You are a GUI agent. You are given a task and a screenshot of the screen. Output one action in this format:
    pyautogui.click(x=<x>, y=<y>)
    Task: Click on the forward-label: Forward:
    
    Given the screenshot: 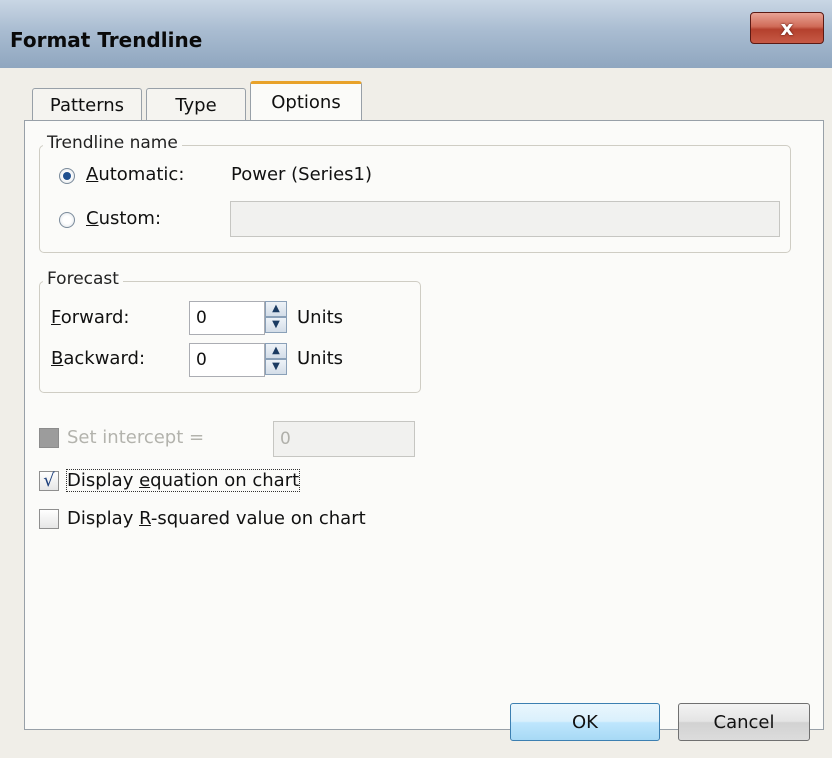 What is the action you would take?
    pyautogui.click(x=90, y=317)
    